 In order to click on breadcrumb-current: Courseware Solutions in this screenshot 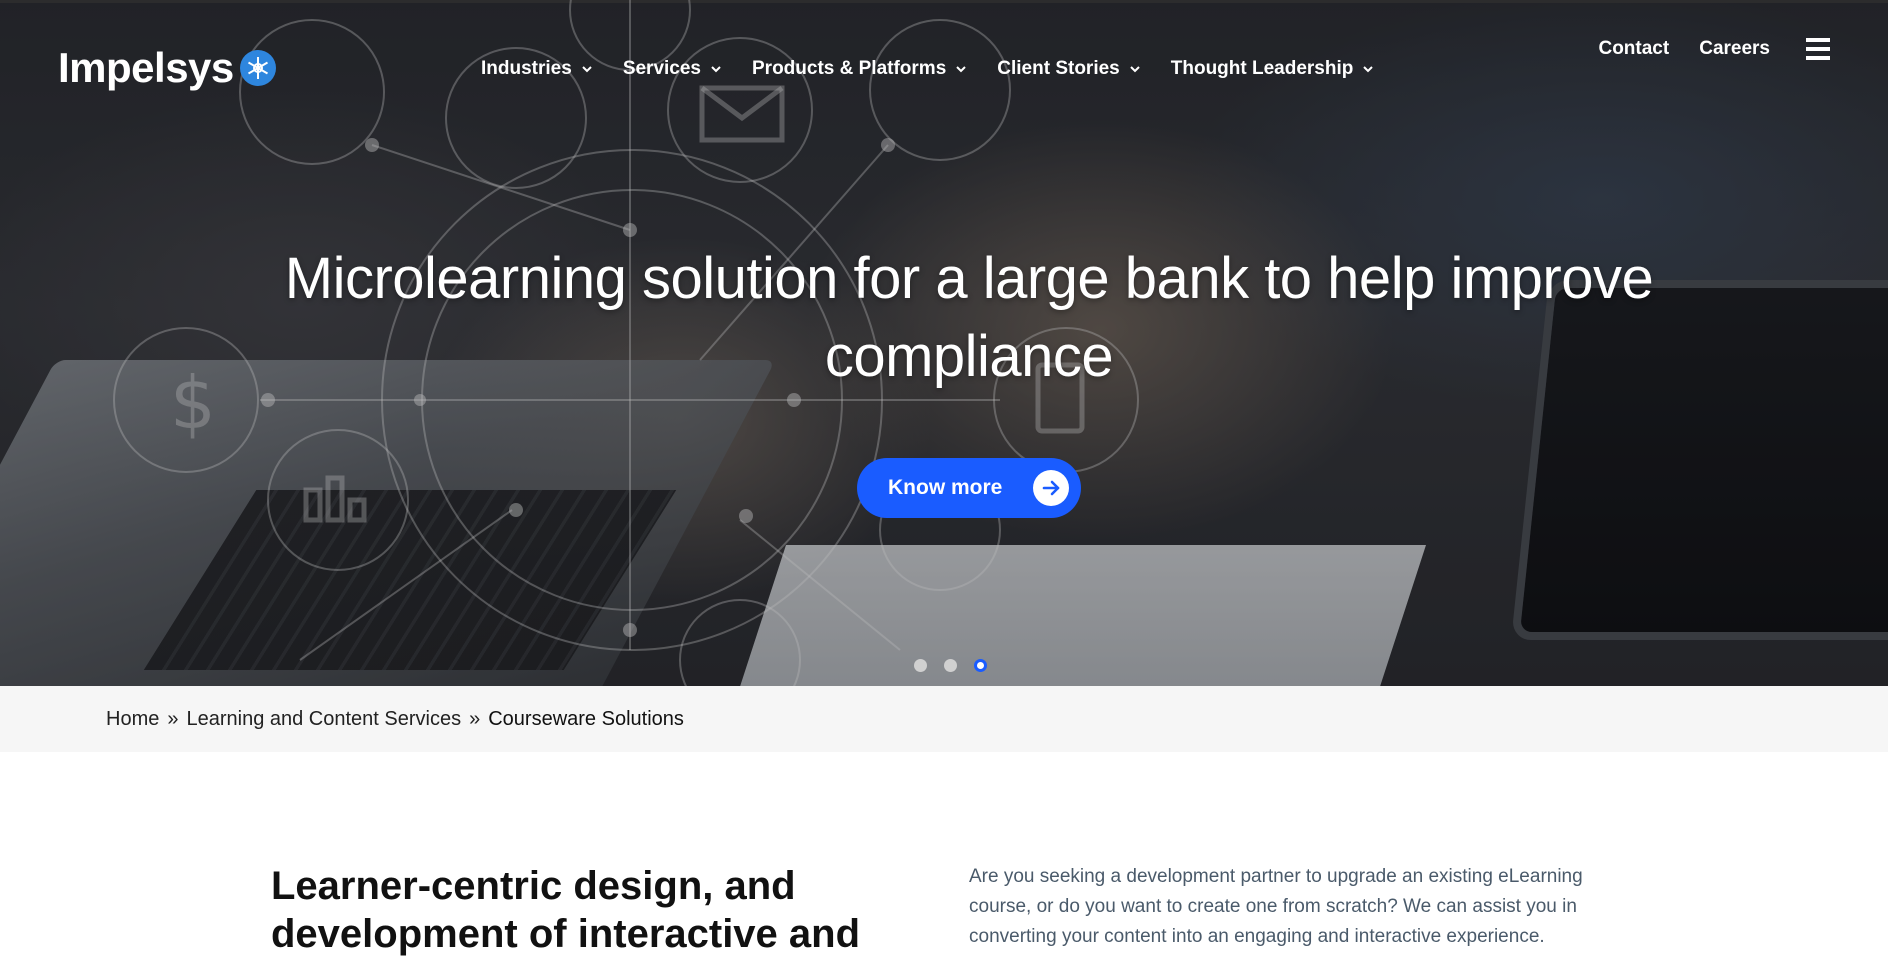, I will do `click(586, 718)`.